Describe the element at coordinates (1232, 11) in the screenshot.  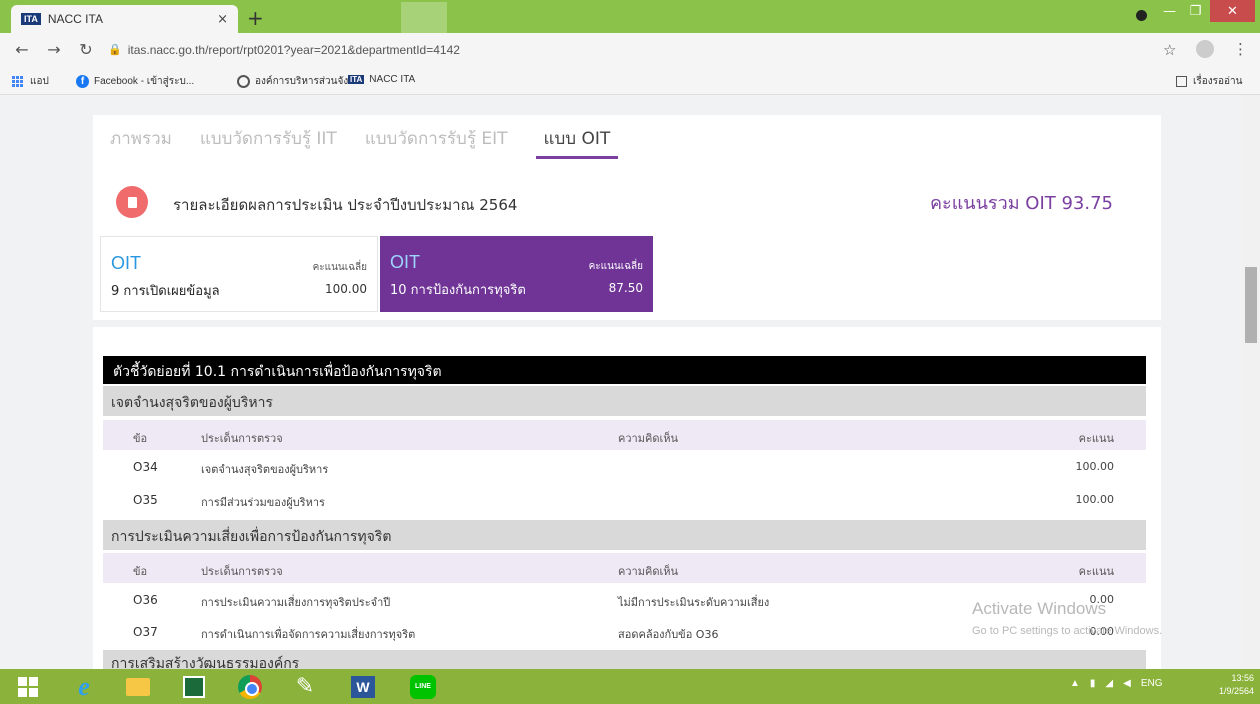
I see `close-window-button: ✕` at that location.